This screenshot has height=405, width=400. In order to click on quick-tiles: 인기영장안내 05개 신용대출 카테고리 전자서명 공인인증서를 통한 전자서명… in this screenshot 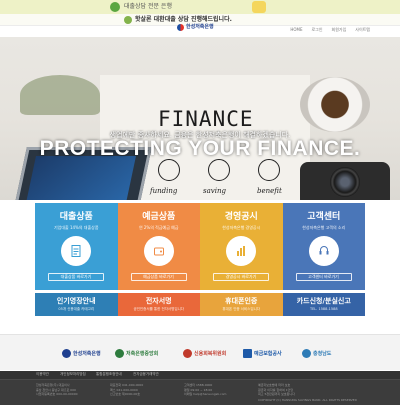, I will do `click(200, 304)`.